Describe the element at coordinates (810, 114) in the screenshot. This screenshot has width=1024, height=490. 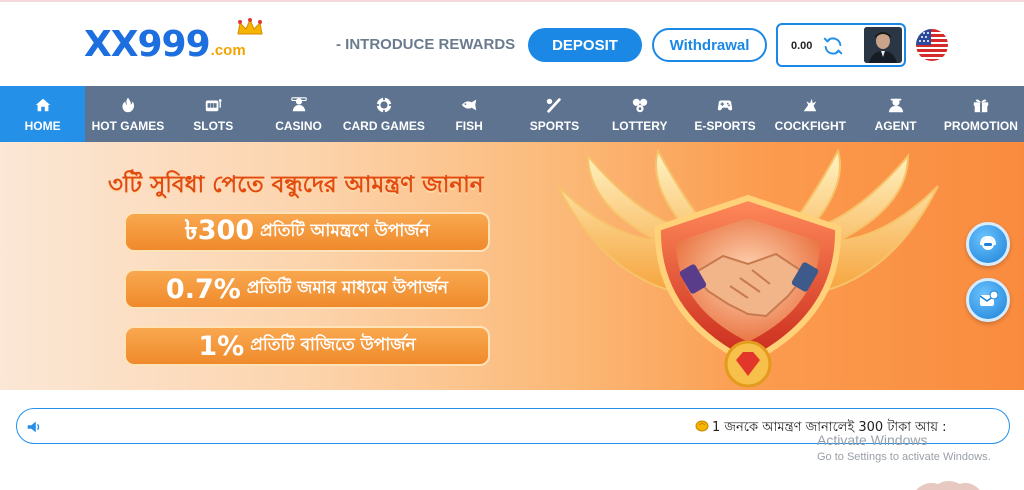
I see `nav-item-cockfight: COCKFIGHT` at that location.